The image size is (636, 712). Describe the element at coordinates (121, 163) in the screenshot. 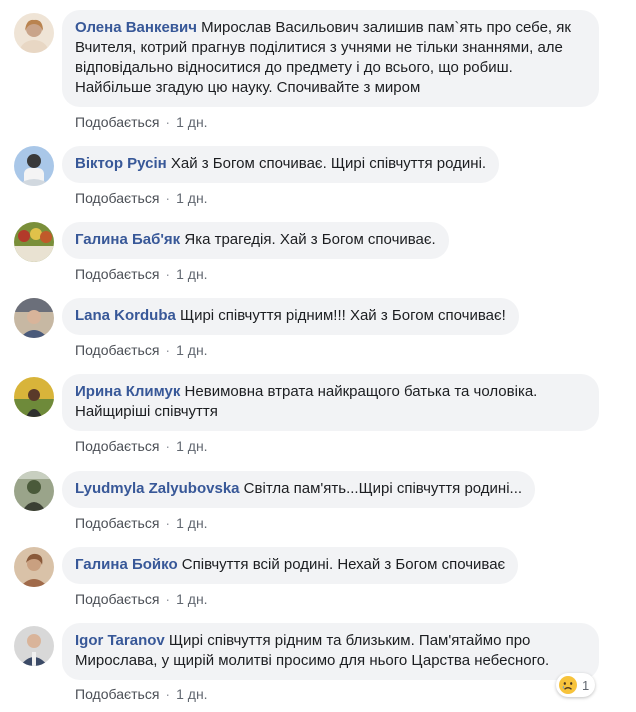

I see `author-name: Віктор Русін` at that location.